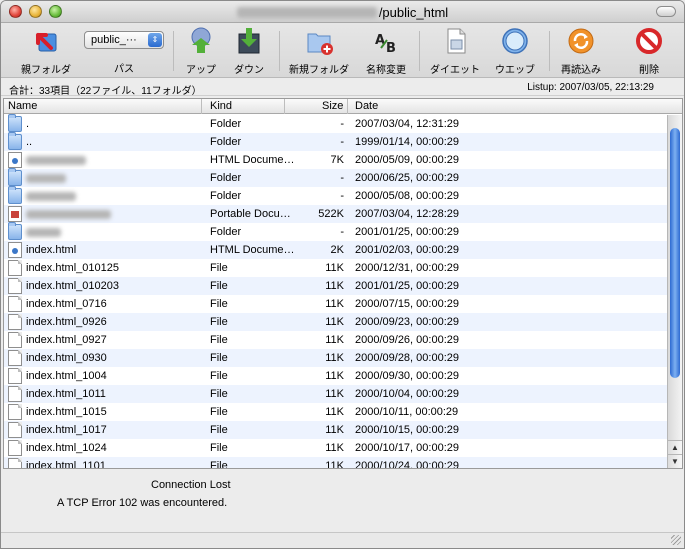 The image size is (685, 549). Describe the element at coordinates (332, 106) in the screenshot. I see `column-header-size: Size` at that location.